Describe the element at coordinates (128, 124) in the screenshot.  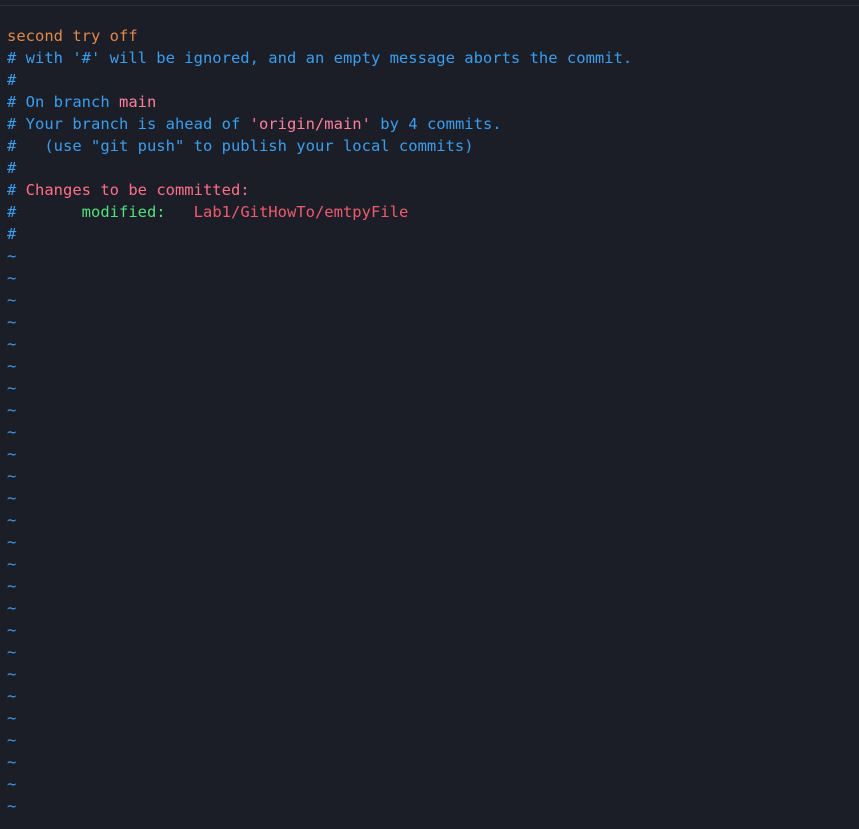
I see `ahead-prefix: # Your branch is ahead of` at that location.